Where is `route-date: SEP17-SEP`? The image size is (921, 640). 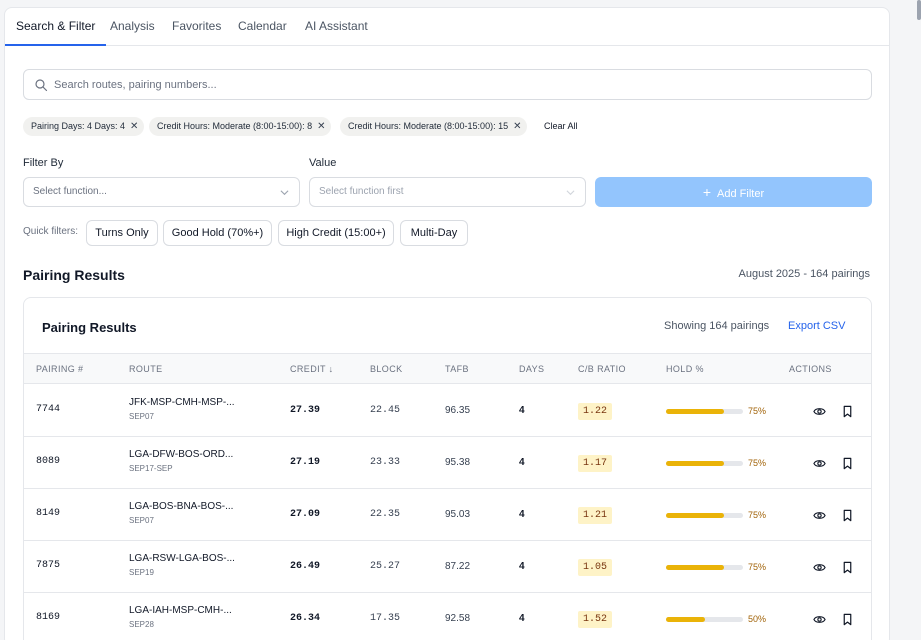
route-date: SEP17-SEP is located at coordinates (151, 468).